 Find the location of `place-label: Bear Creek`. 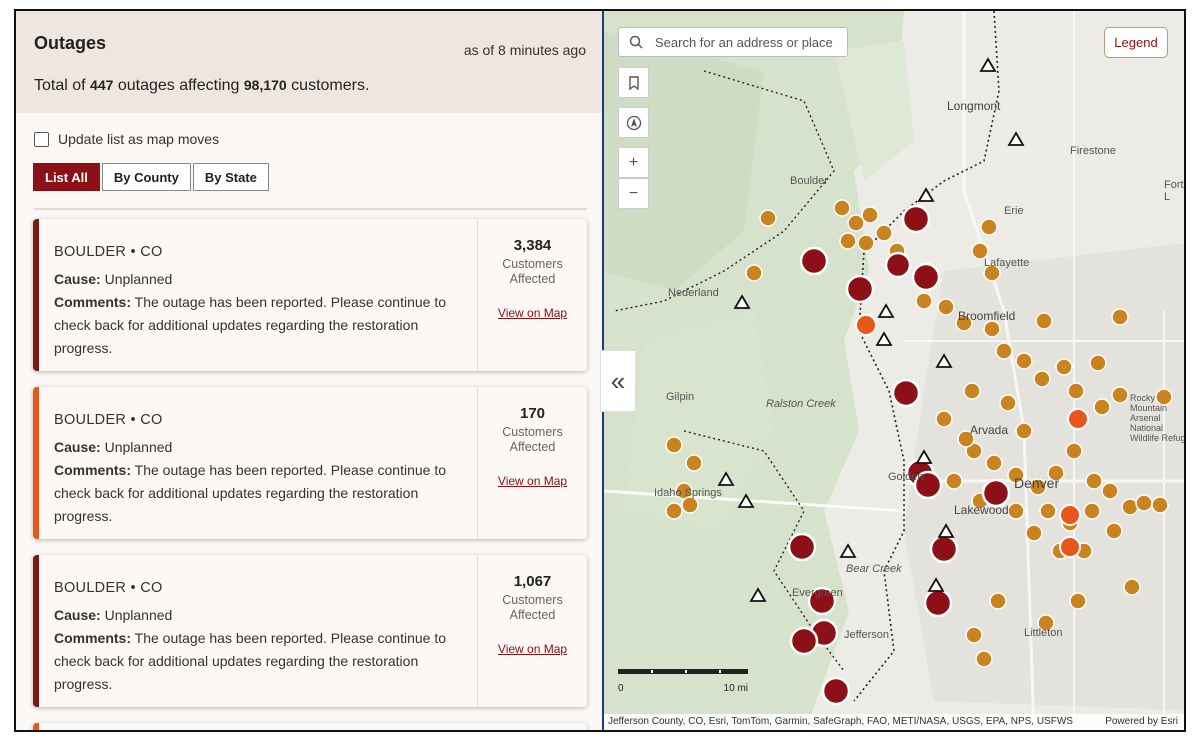

place-label: Bear Creek is located at coordinates (874, 569).